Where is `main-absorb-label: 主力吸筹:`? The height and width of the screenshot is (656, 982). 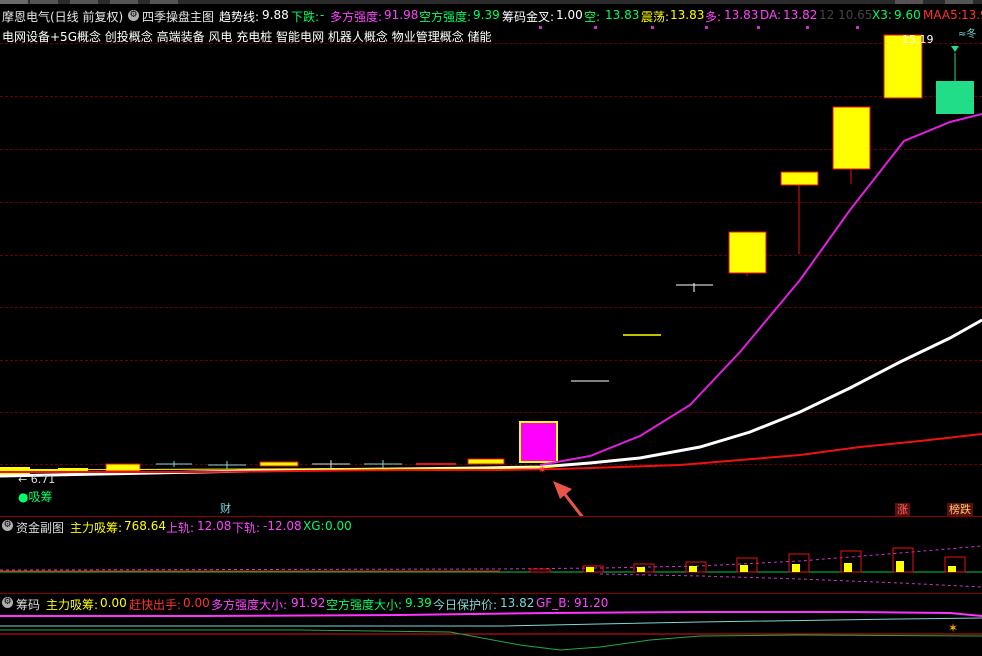
main-absorb-label: 主力吸筹: is located at coordinates (96, 528).